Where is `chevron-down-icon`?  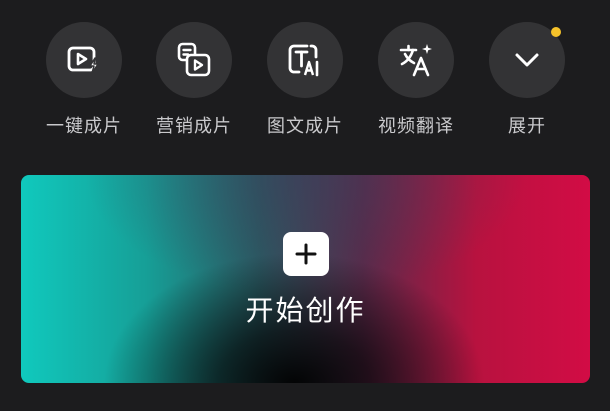 chevron-down-icon is located at coordinates (527, 60).